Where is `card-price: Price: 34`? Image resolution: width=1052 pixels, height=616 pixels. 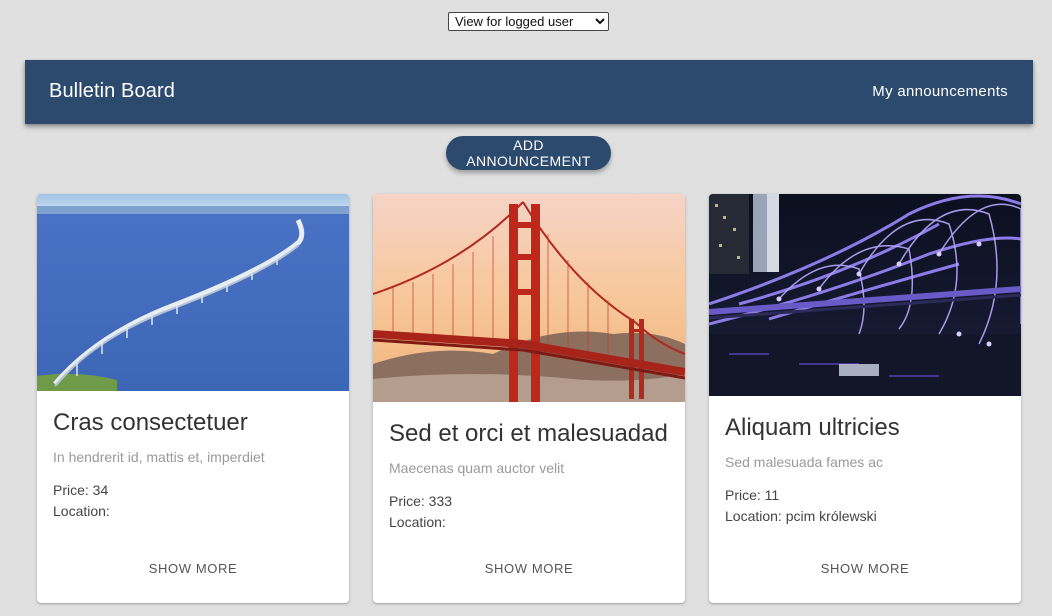
card-price: Price: 34 is located at coordinates (81, 490).